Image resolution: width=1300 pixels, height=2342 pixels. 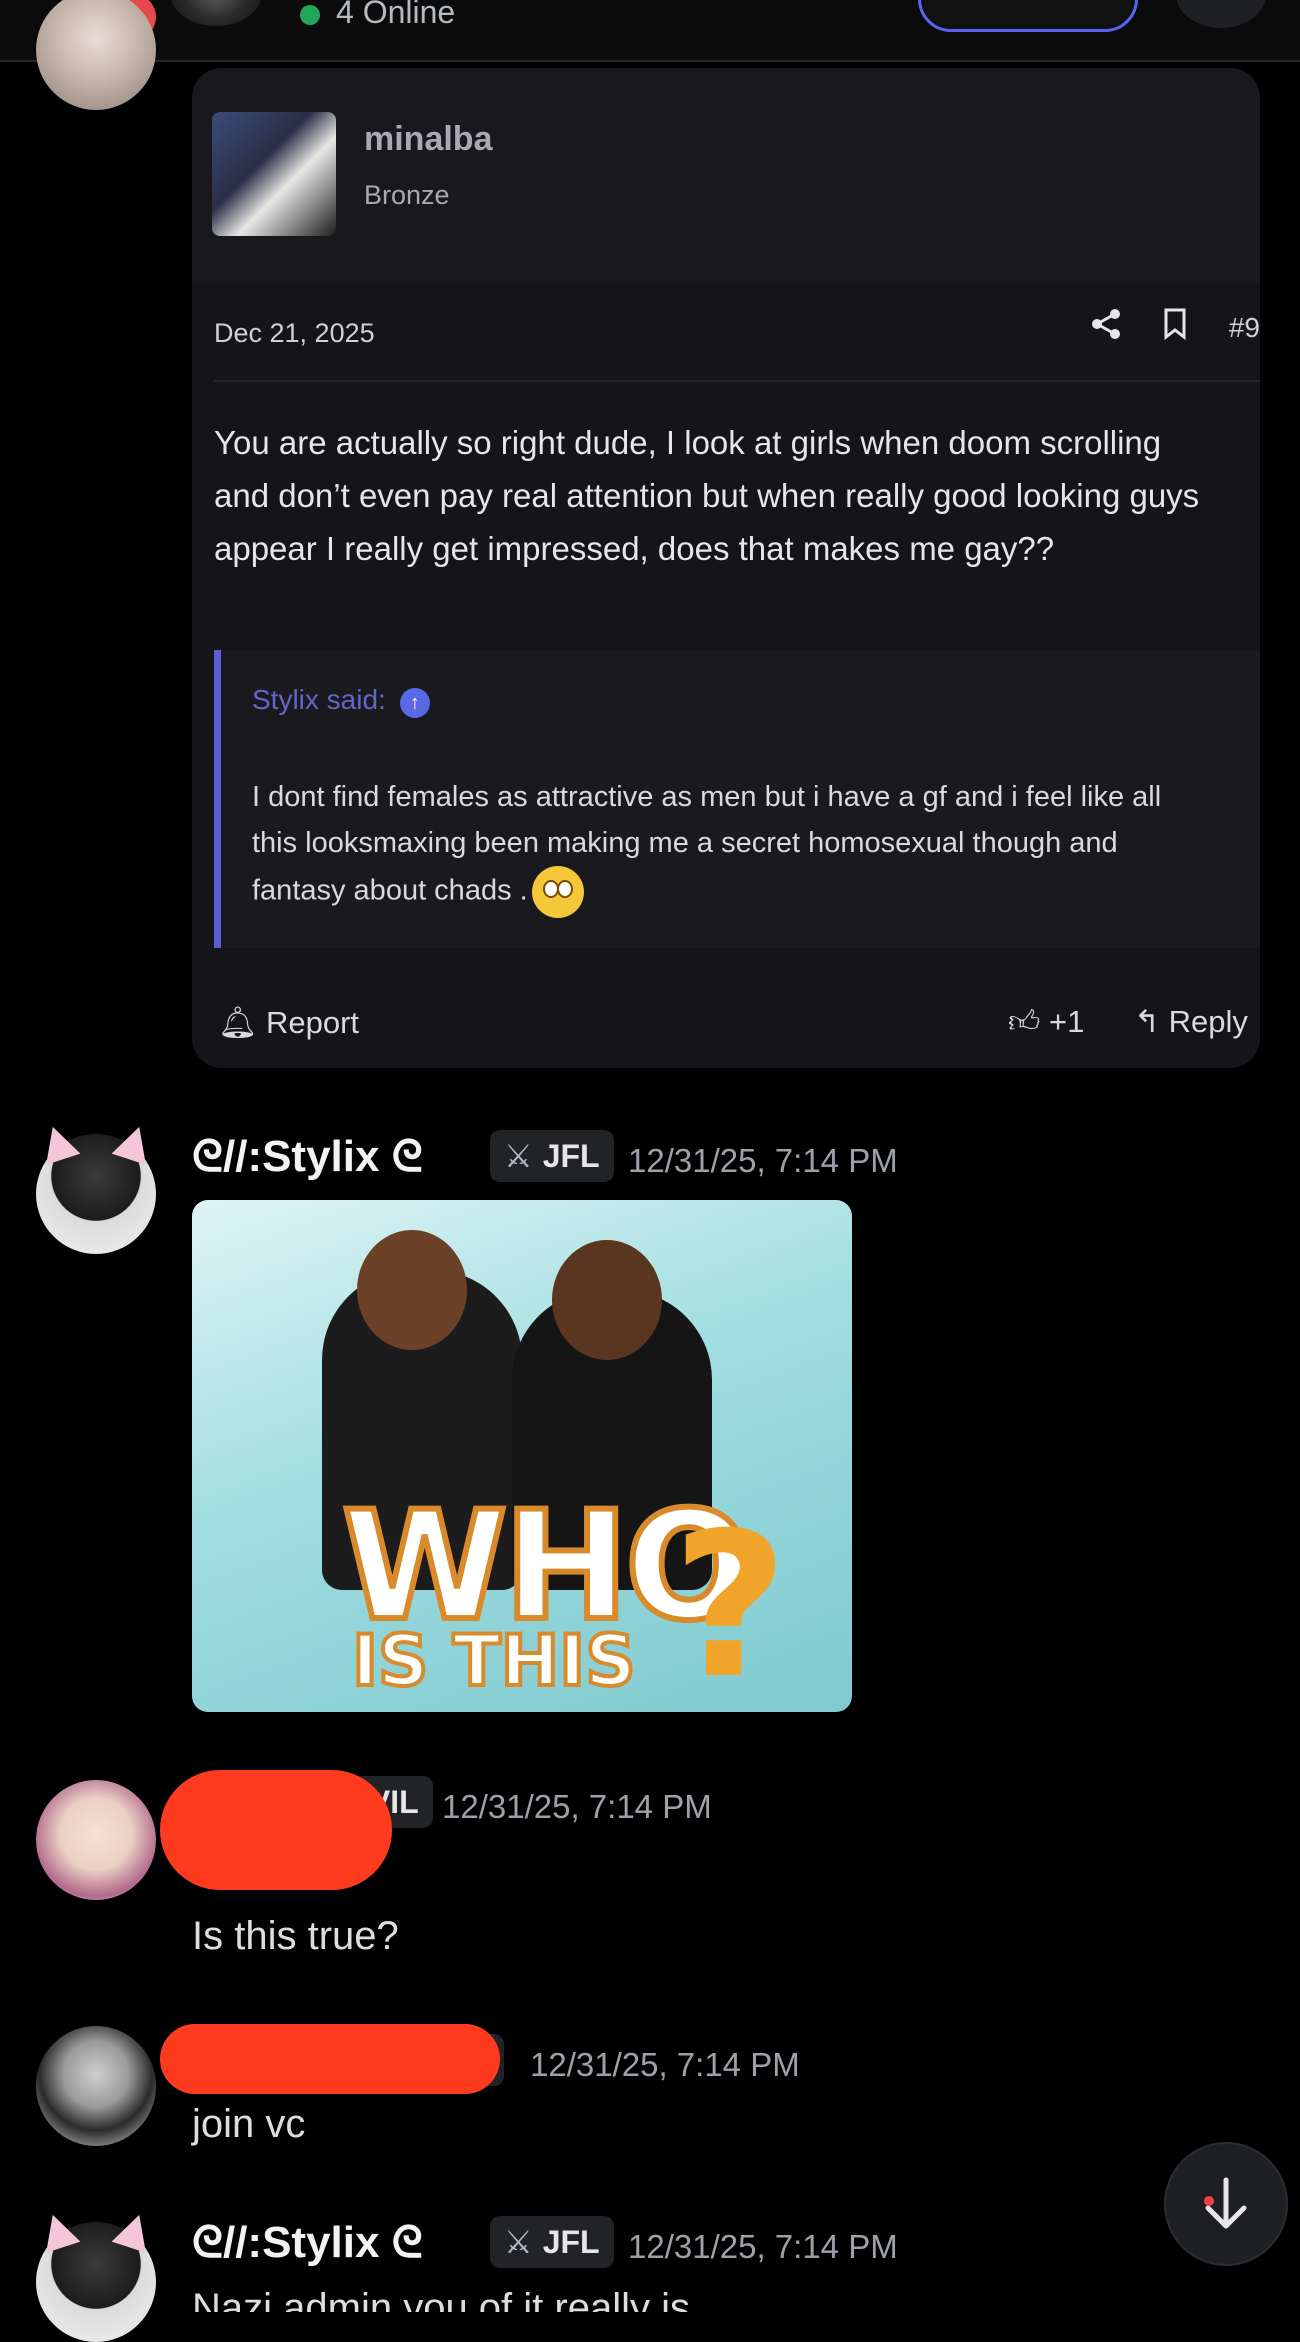 What do you see at coordinates (295, 1936) in the screenshot?
I see `message-text: Is this true?` at bounding box center [295, 1936].